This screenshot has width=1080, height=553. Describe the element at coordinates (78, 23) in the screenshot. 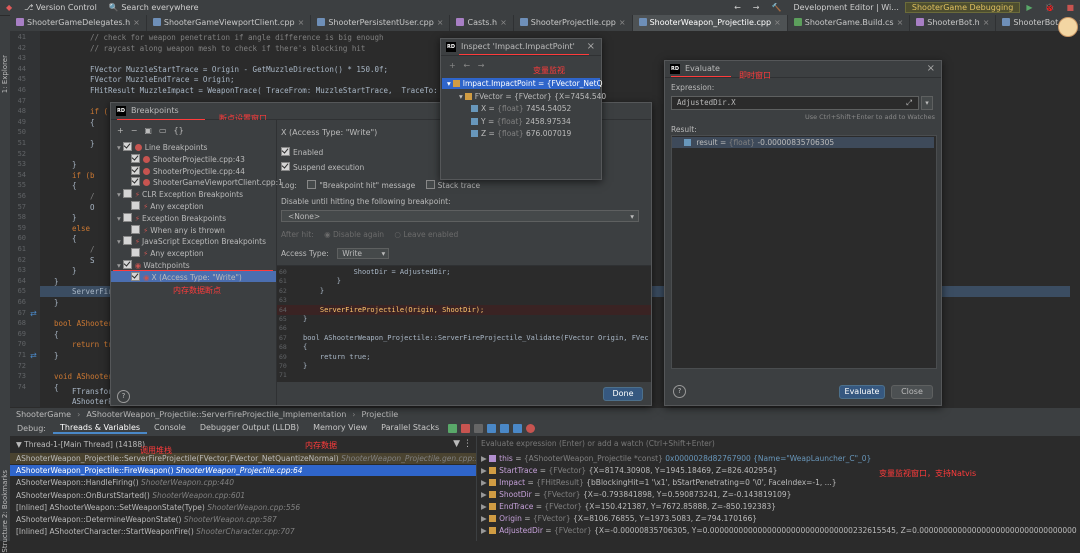

I see `tab-0: ShooterGameDelegates.h ×` at that location.